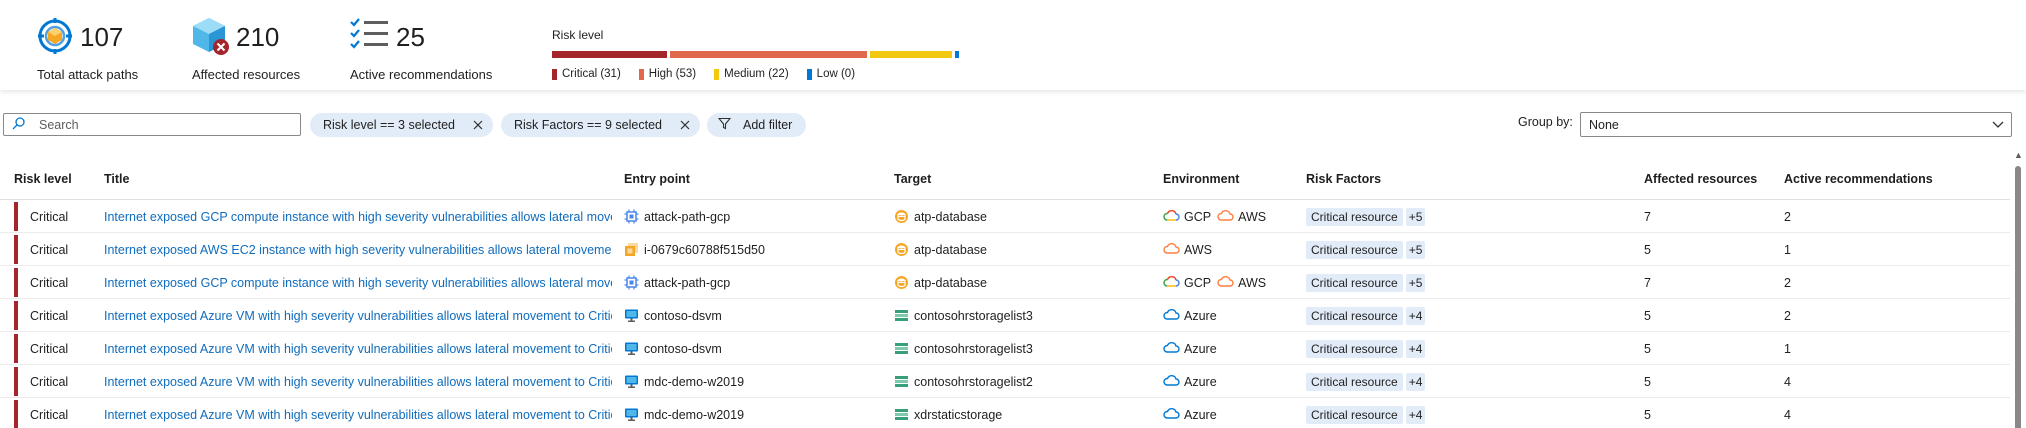 The width and height of the screenshot is (2026, 428). I want to click on metric-affected-resources: 210 Affected resources, so click(246, 49).